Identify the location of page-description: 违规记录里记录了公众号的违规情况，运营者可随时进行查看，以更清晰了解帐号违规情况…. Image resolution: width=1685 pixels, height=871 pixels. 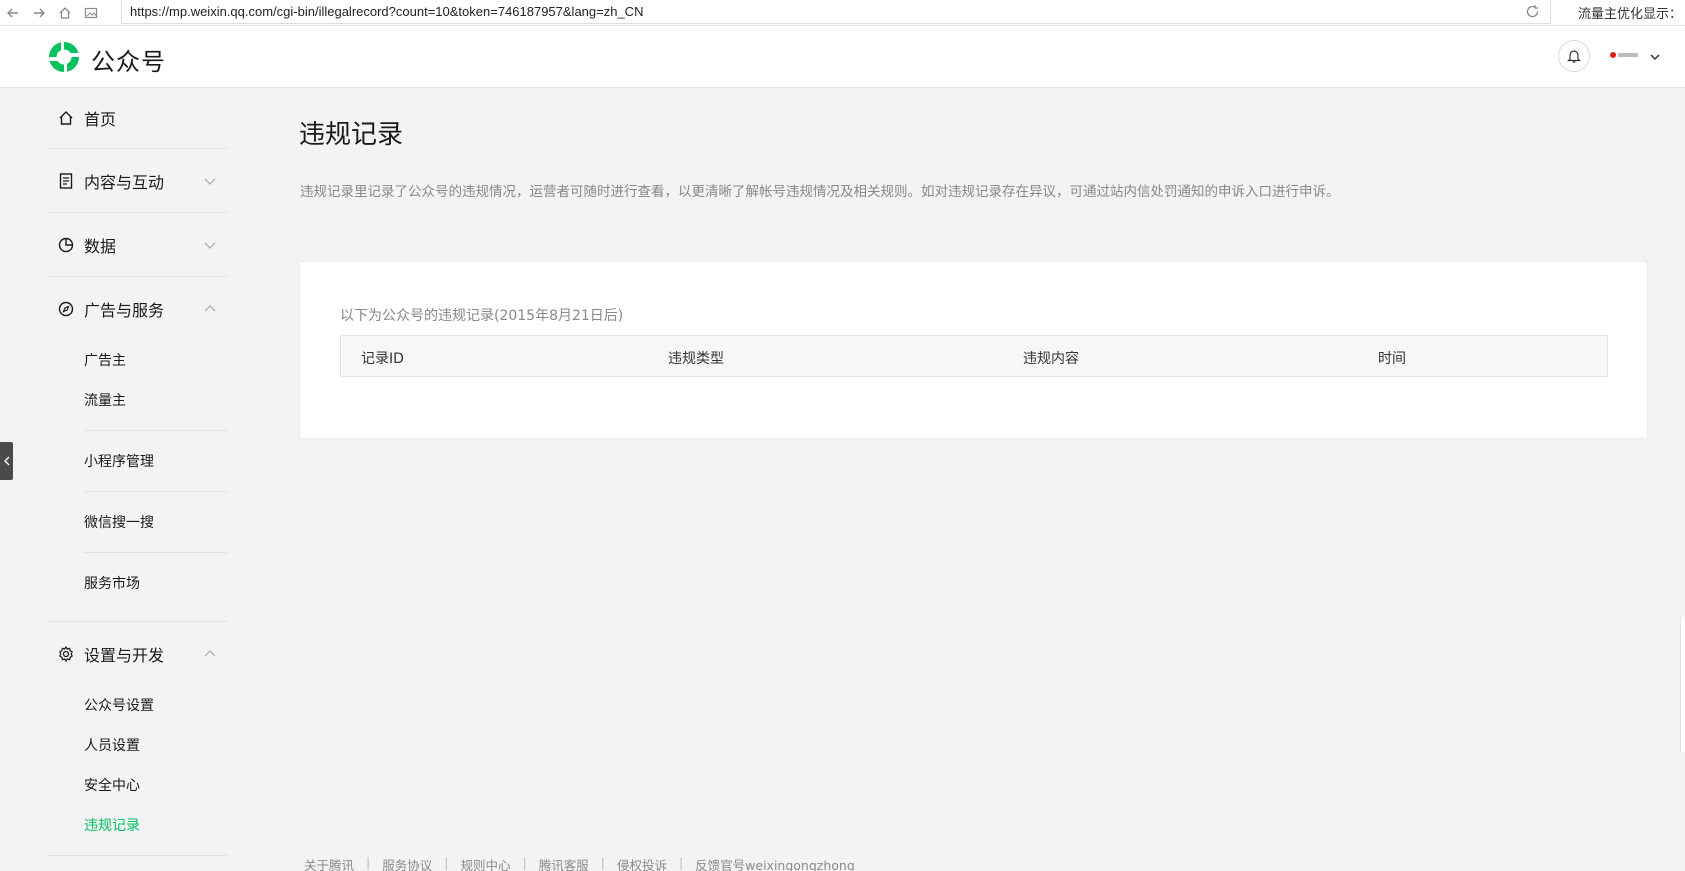
(820, 192).